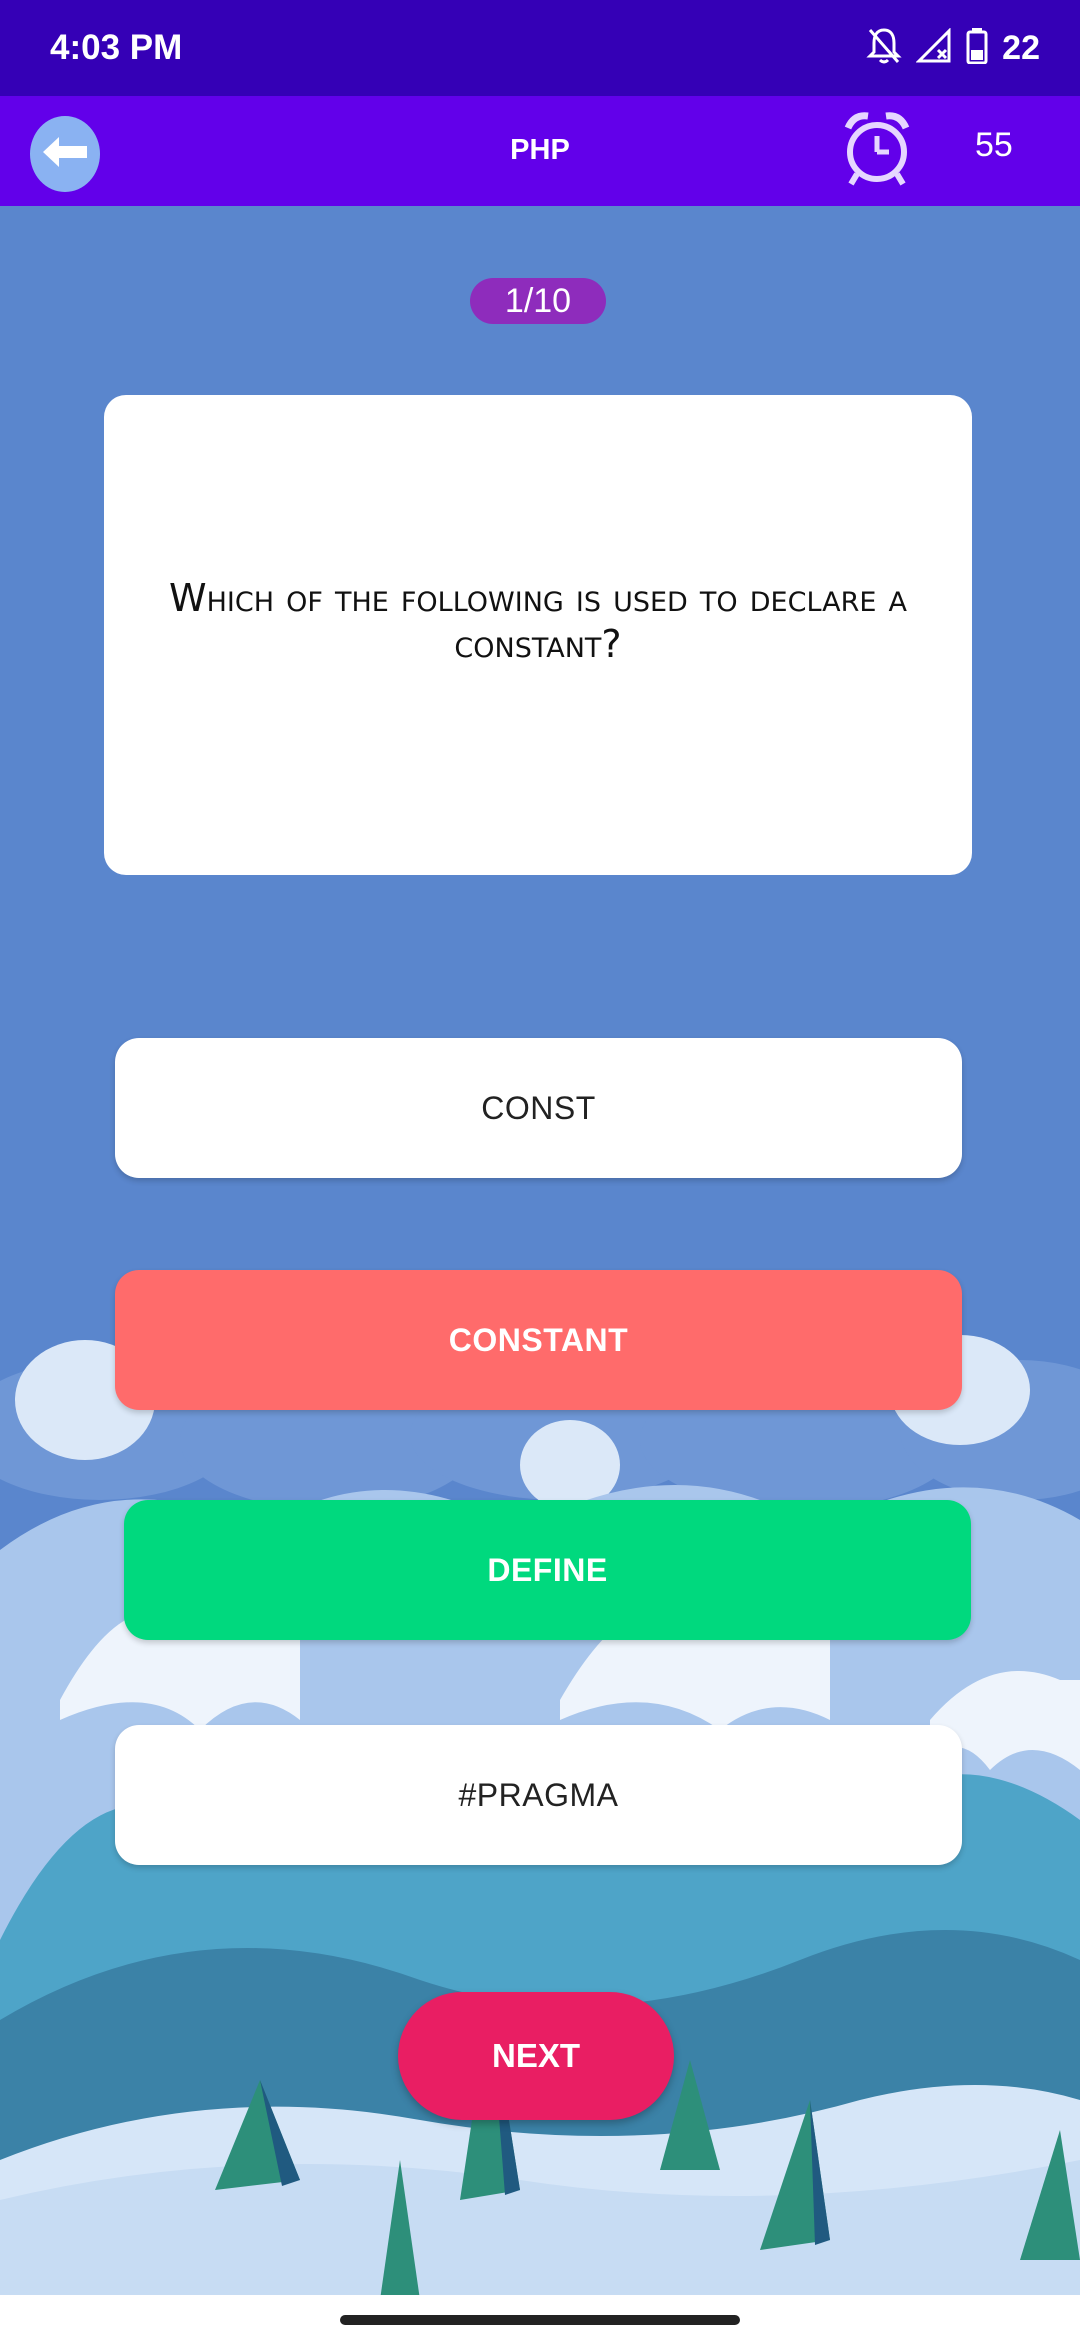 The height and width of the screenshot is (2340, 1080). What do you see at coordinates (953, 48) in the screenshot?
I see `status-icons: 22` at bounding box center [953, 48].